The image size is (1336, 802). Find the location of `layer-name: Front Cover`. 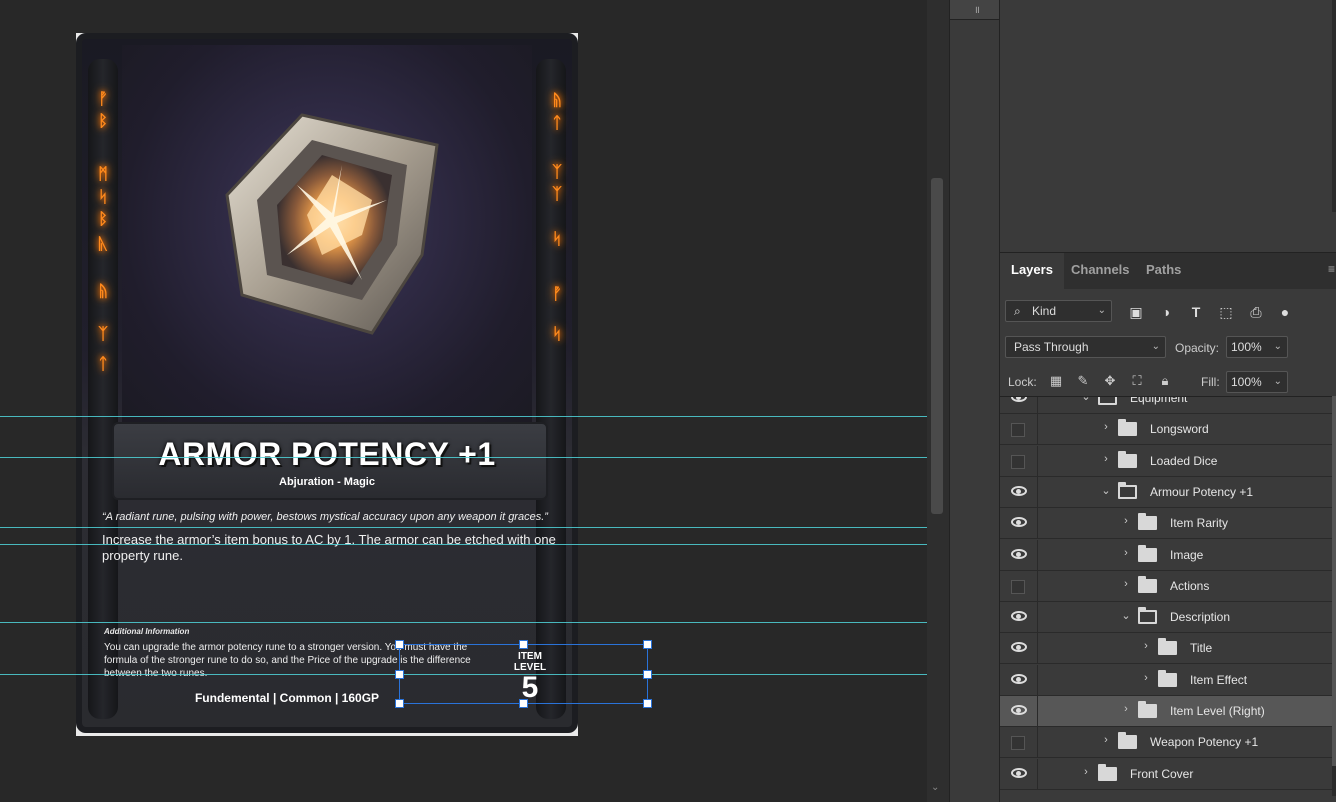

layer-name: Front Cover is located at coordinates (1161, 774).